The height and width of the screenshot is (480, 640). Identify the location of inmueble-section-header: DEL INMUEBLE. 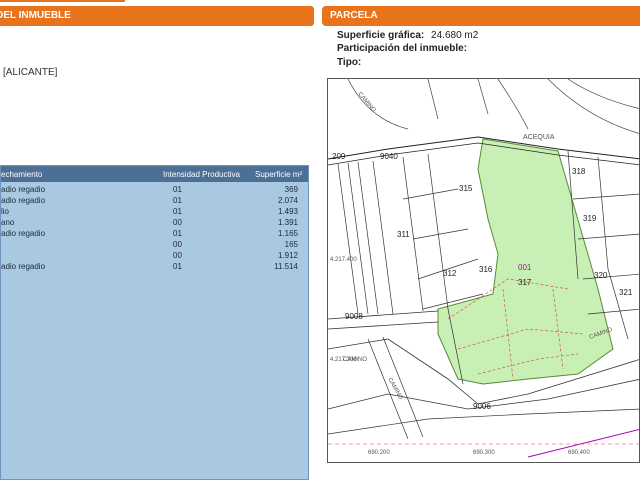
(157, 16).